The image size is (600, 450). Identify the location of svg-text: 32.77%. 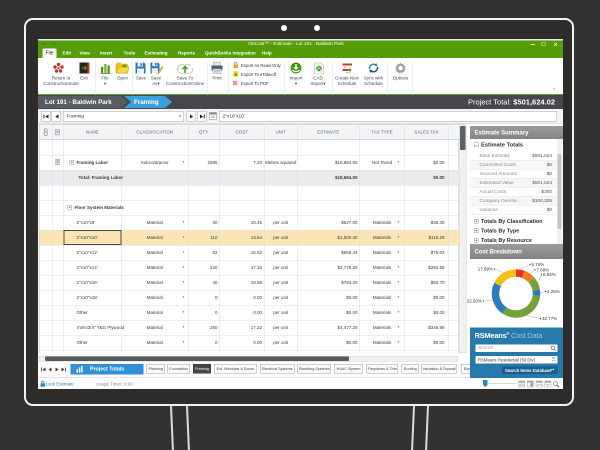
(549, 318).